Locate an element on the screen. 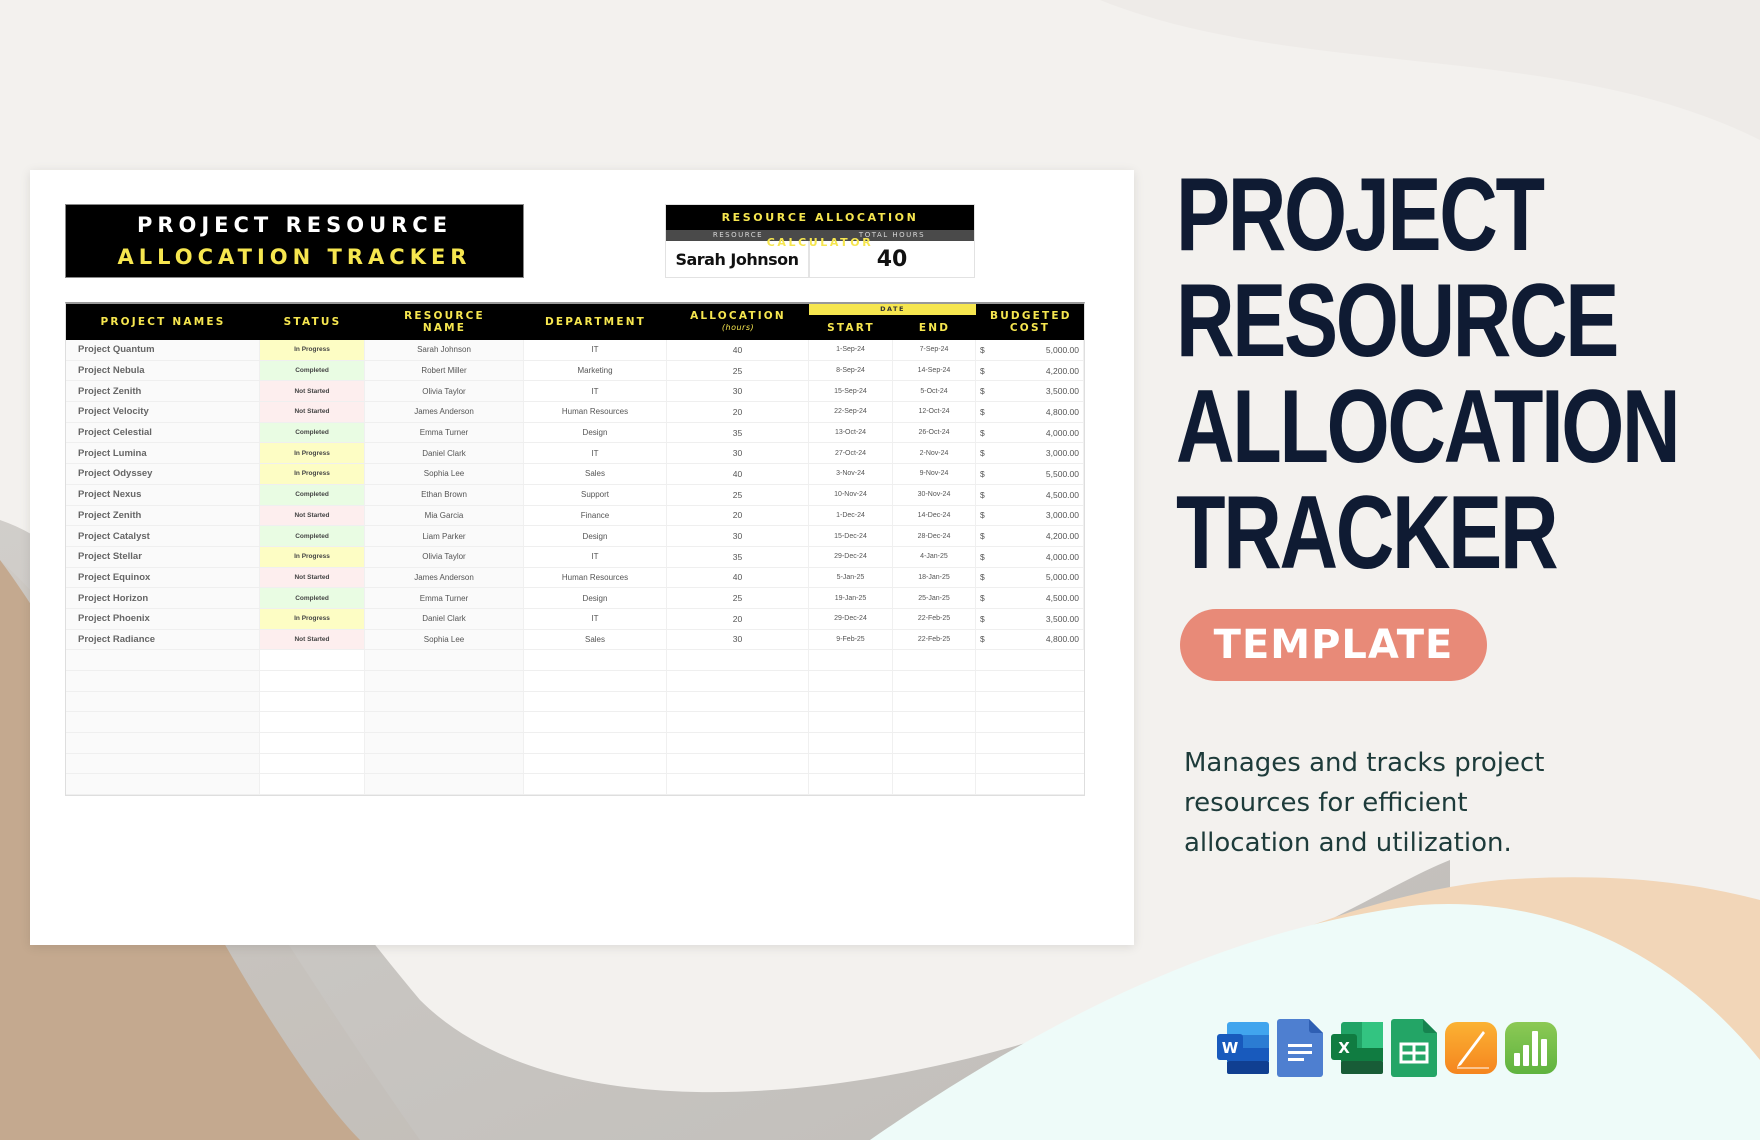  end-date-cell: 4-Jan-25 is located at coordinates (934, 556).